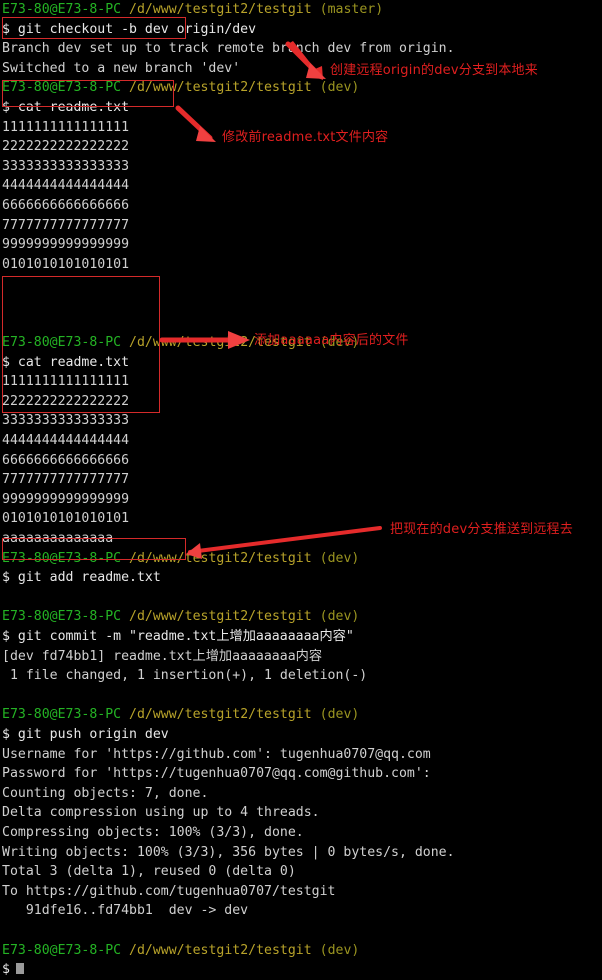 The width and height of the screenshot is (602, 980). What do you see at coordinates (105, 793) in the screenshot?
I see `output-line: Counting objects: 7, done.` at bounding box center [105, 793].